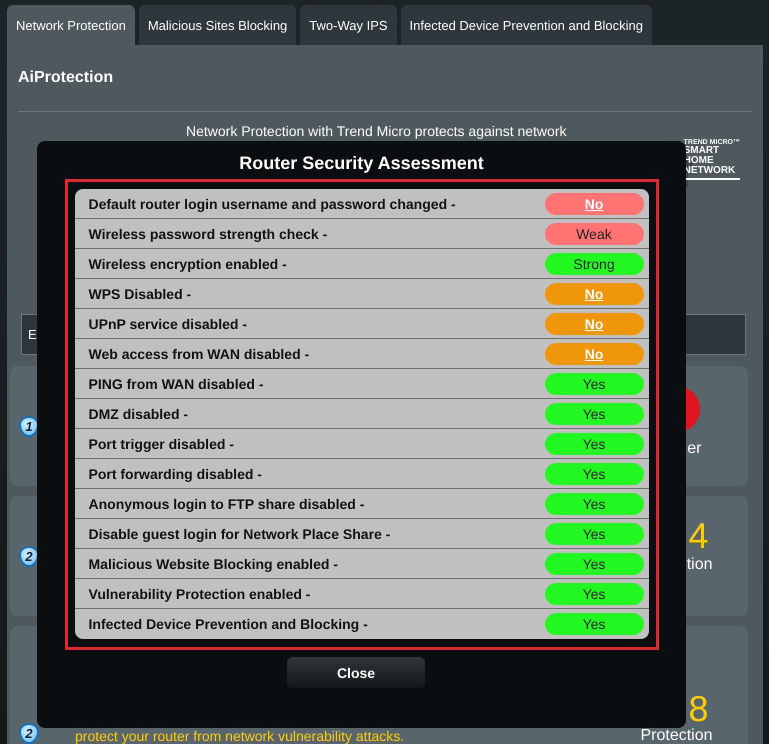 The image size is (769, 744). Describe the element at coordinates (594, 233) in the screenshot. I see `status-badge: Weak` at that location.